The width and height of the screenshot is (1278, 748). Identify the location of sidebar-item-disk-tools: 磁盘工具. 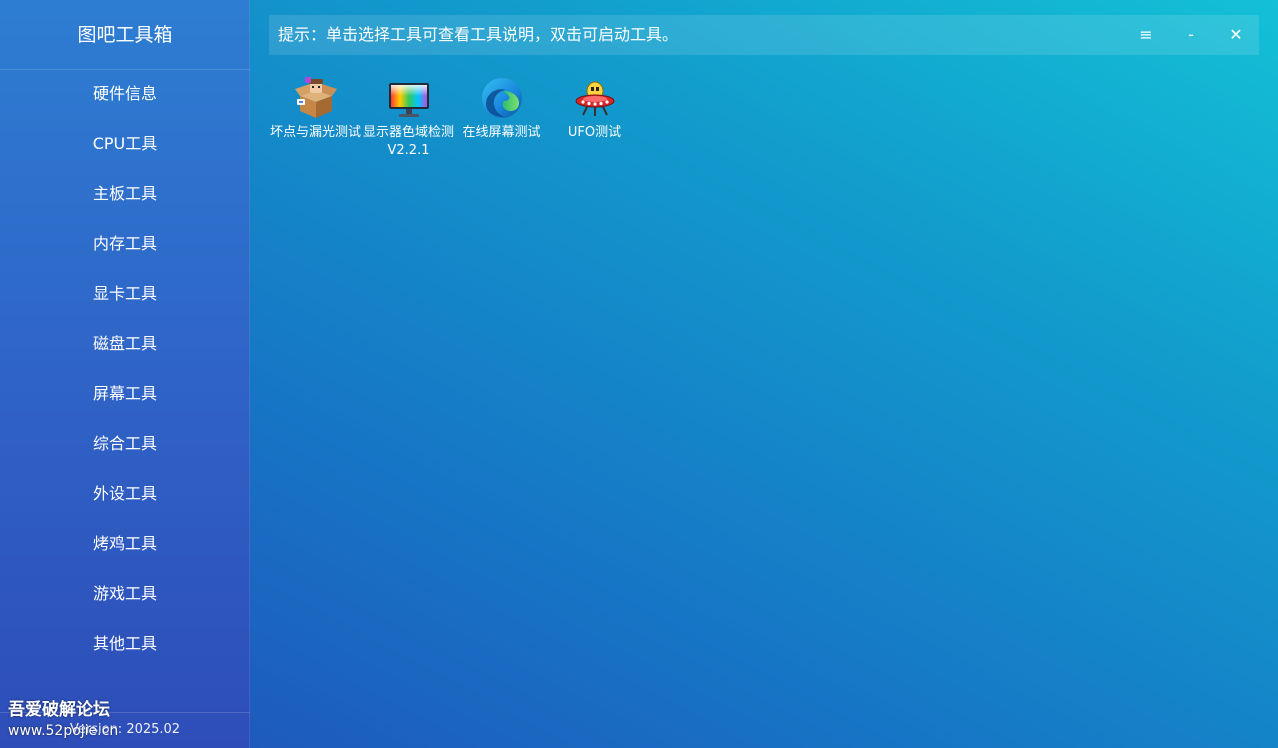
(125, 344).